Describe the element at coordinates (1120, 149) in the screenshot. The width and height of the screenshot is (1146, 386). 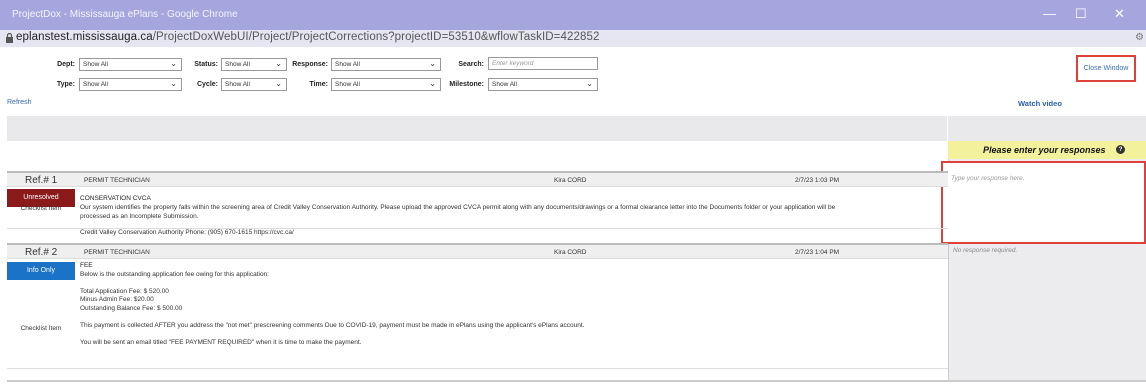
I see `help-icon: ?` at that location.